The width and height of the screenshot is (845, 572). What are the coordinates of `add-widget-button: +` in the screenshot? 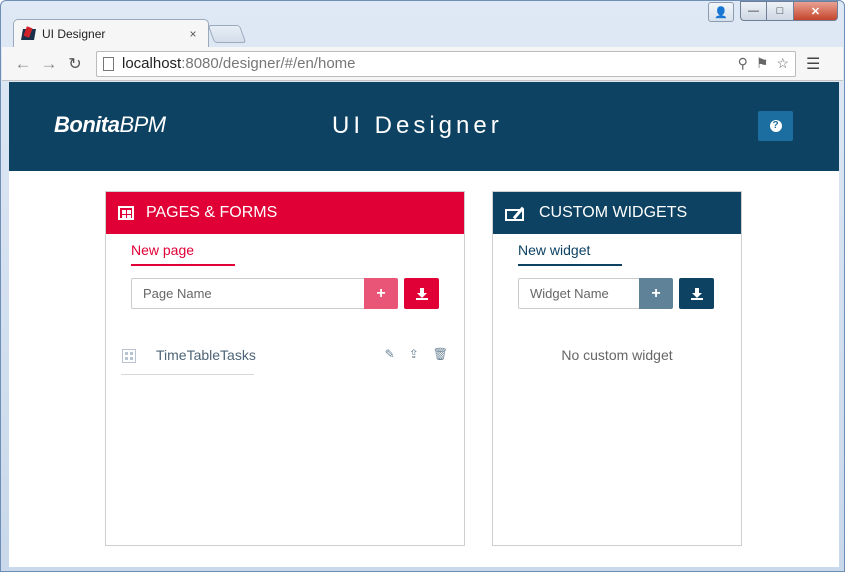 It's located at (656, 293).